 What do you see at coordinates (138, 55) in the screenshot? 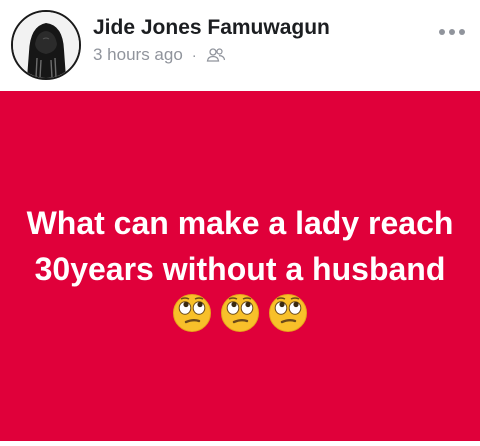
I see `post-timestamp: 3 hours ago` at bounding box center [138, 55].